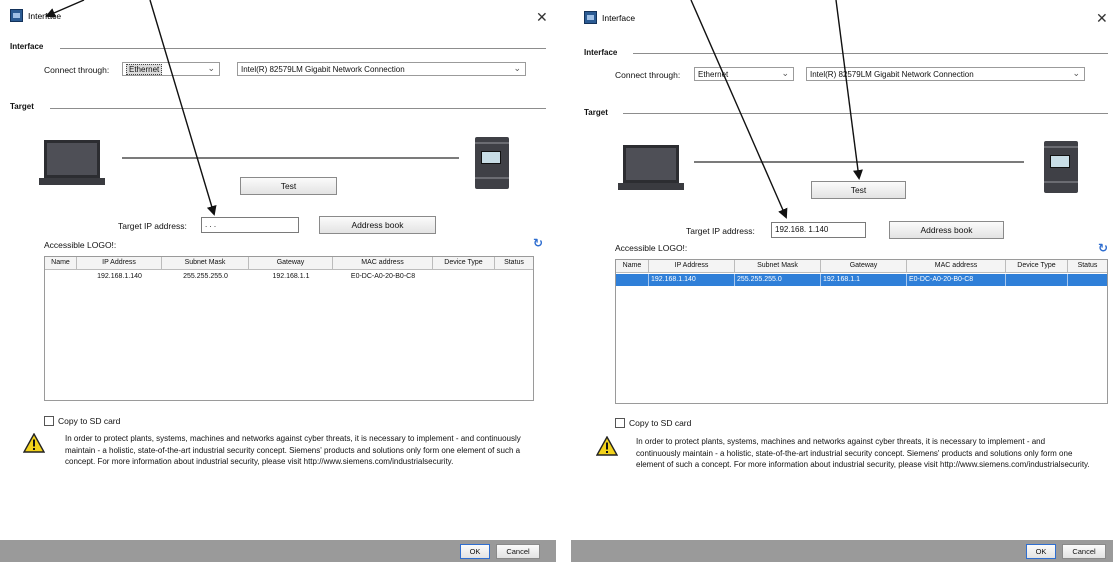  Describe the element at coordinates (1087, 280) in the screenshot. I see `cell-status` at that location.